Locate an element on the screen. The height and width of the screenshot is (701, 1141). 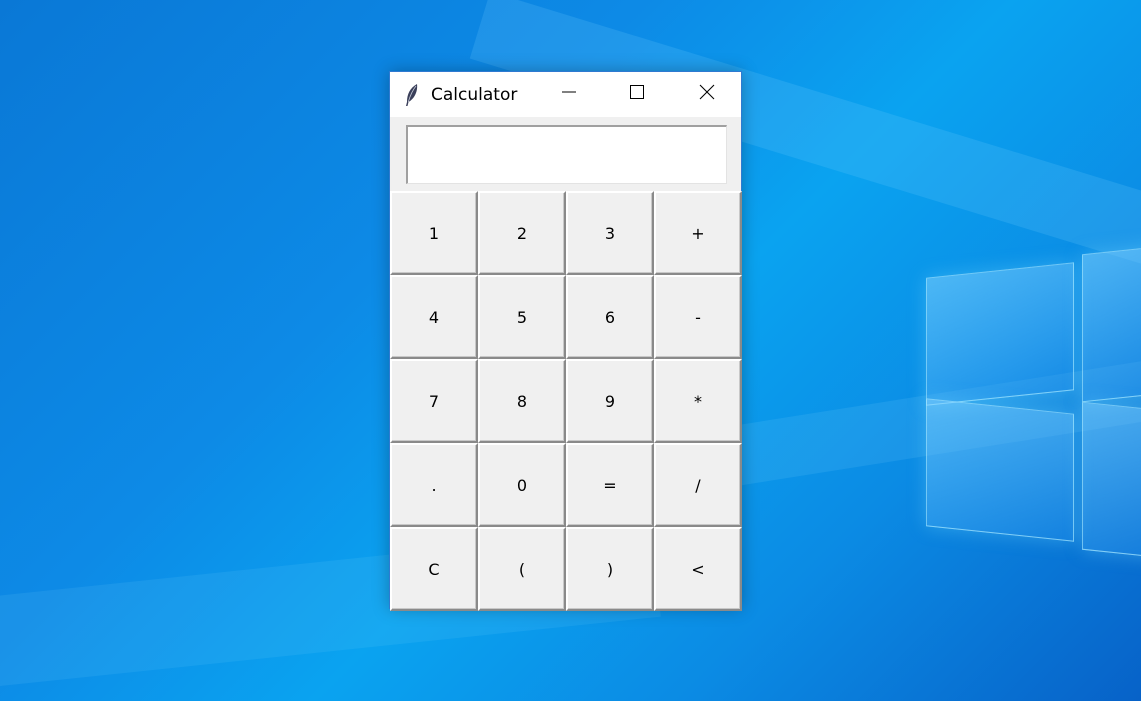
expression-input is located at coordinates (566, 154).